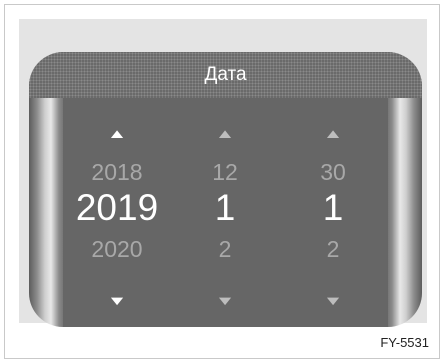 The width and height of the screenshot is (446, 363). I want to click on day-down-arrow-icon: ▼, so click(333, 300).